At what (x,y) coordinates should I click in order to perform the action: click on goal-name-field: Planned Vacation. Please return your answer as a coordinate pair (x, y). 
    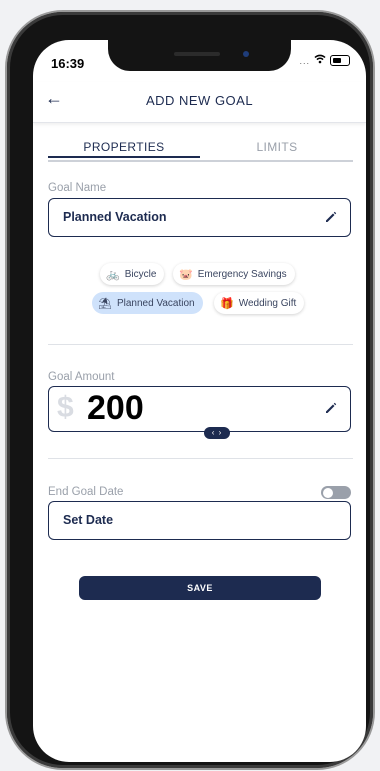
    Looking at the image, I should click on (199, 217).